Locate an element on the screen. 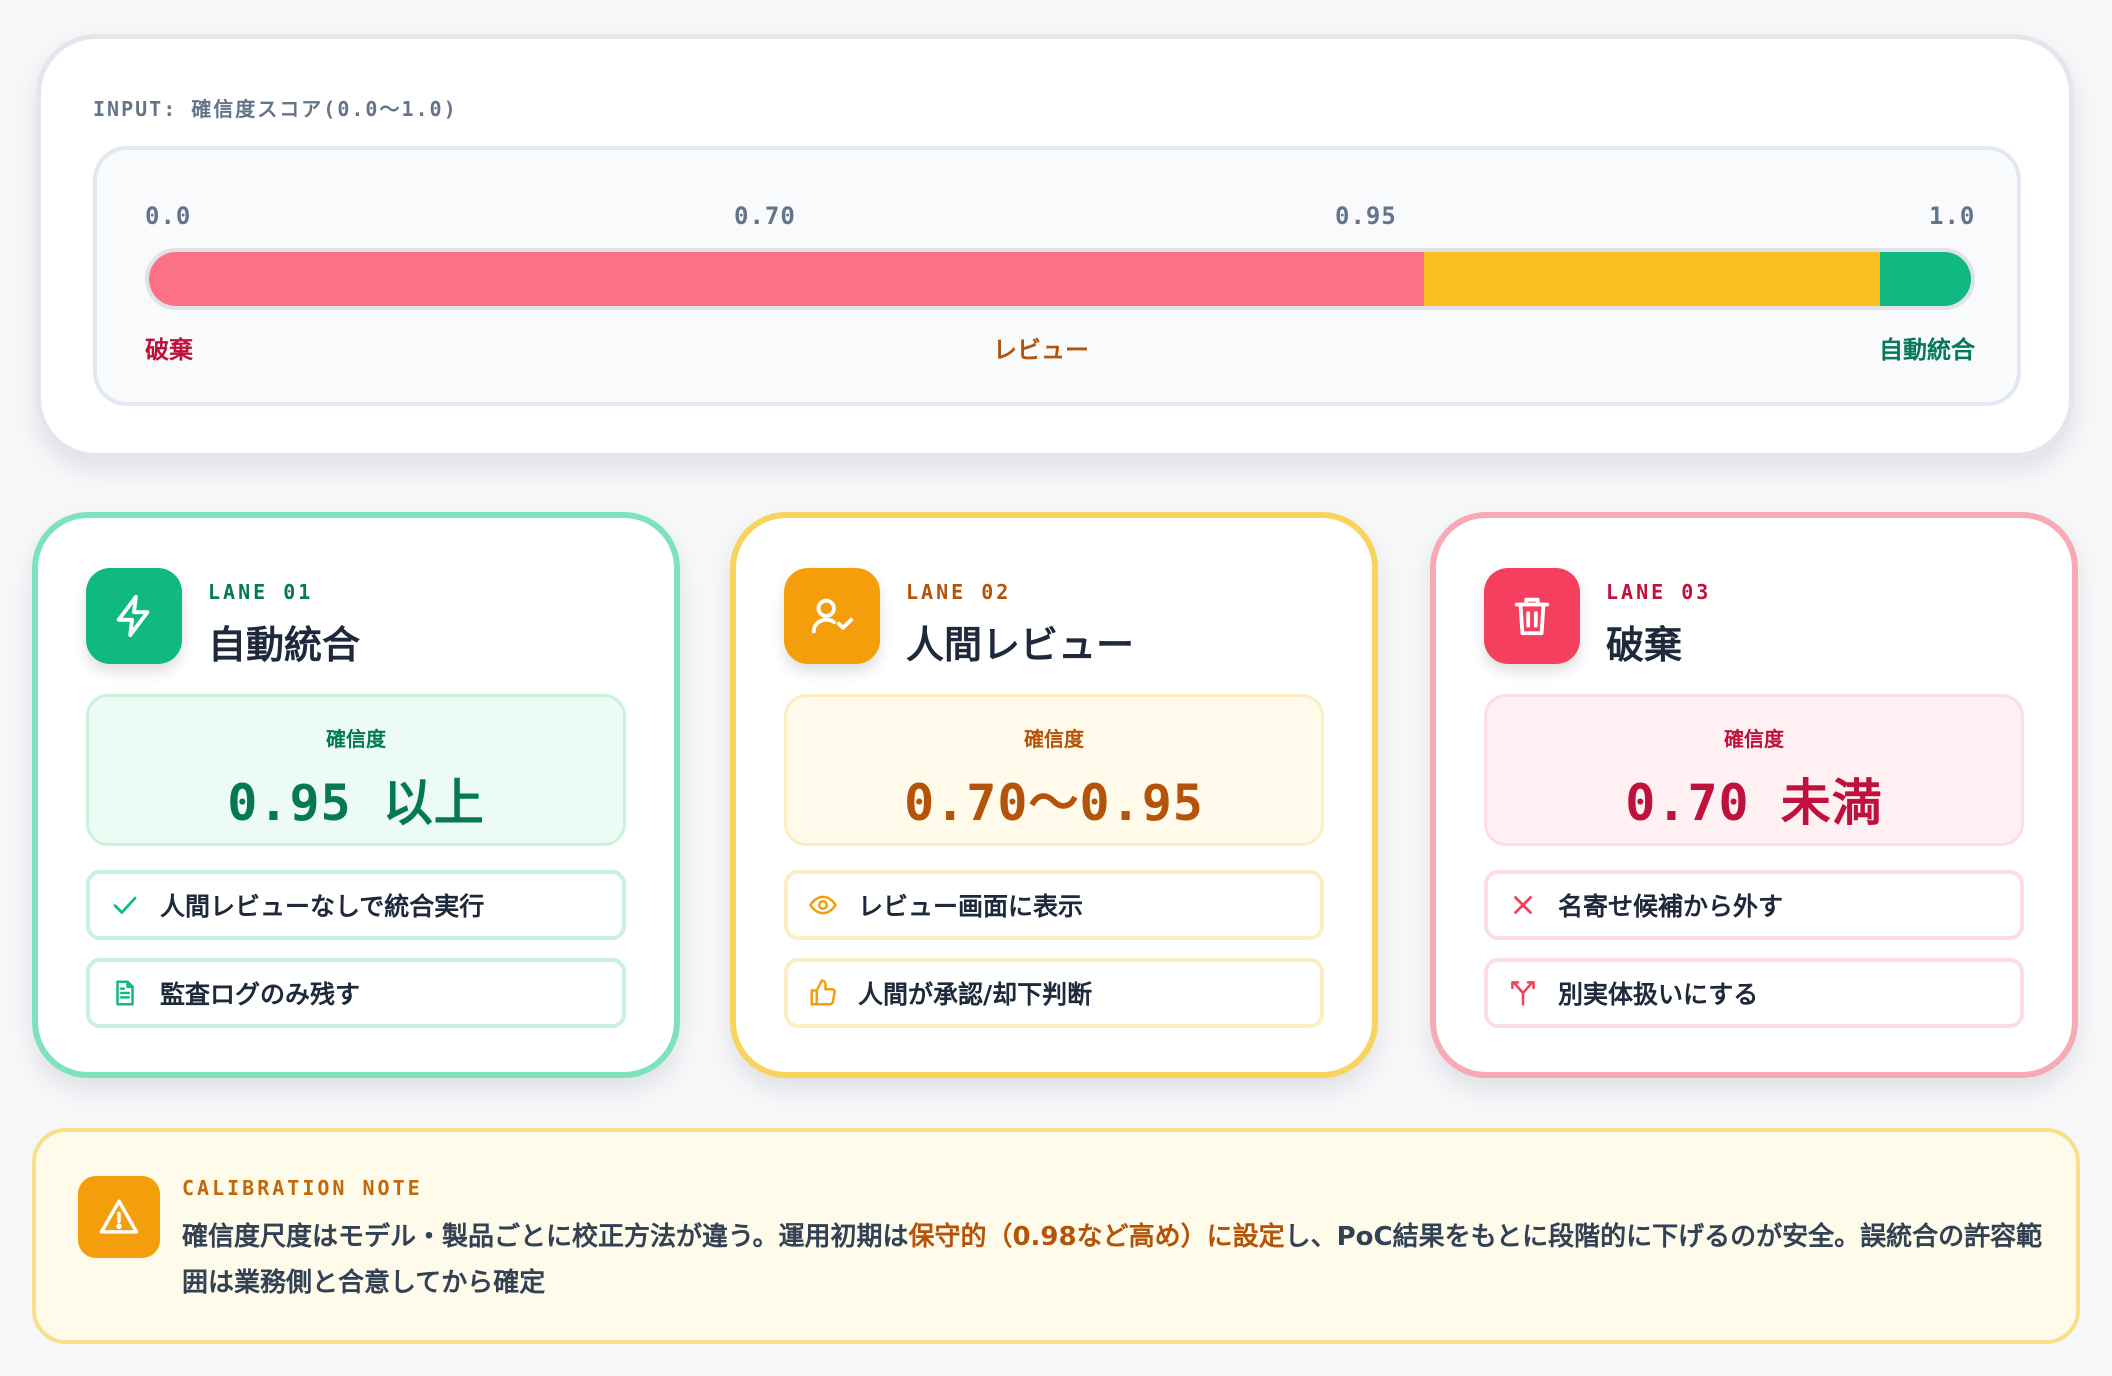 This screenshot has height=1376, width=2112. tick-0: 0.0 is located at coordinates (168, 216).